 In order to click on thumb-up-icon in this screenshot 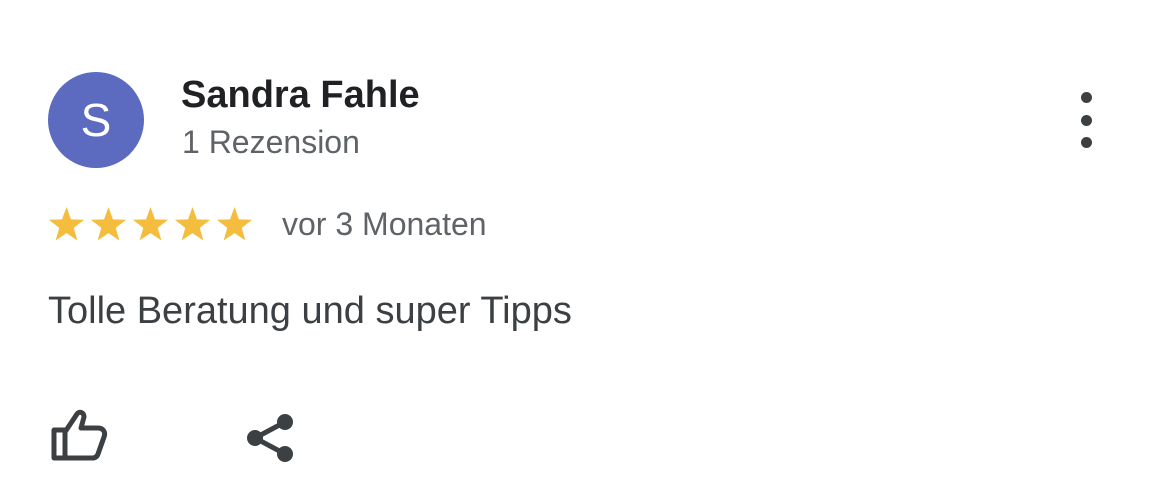, I will do `click(79, 435)`.